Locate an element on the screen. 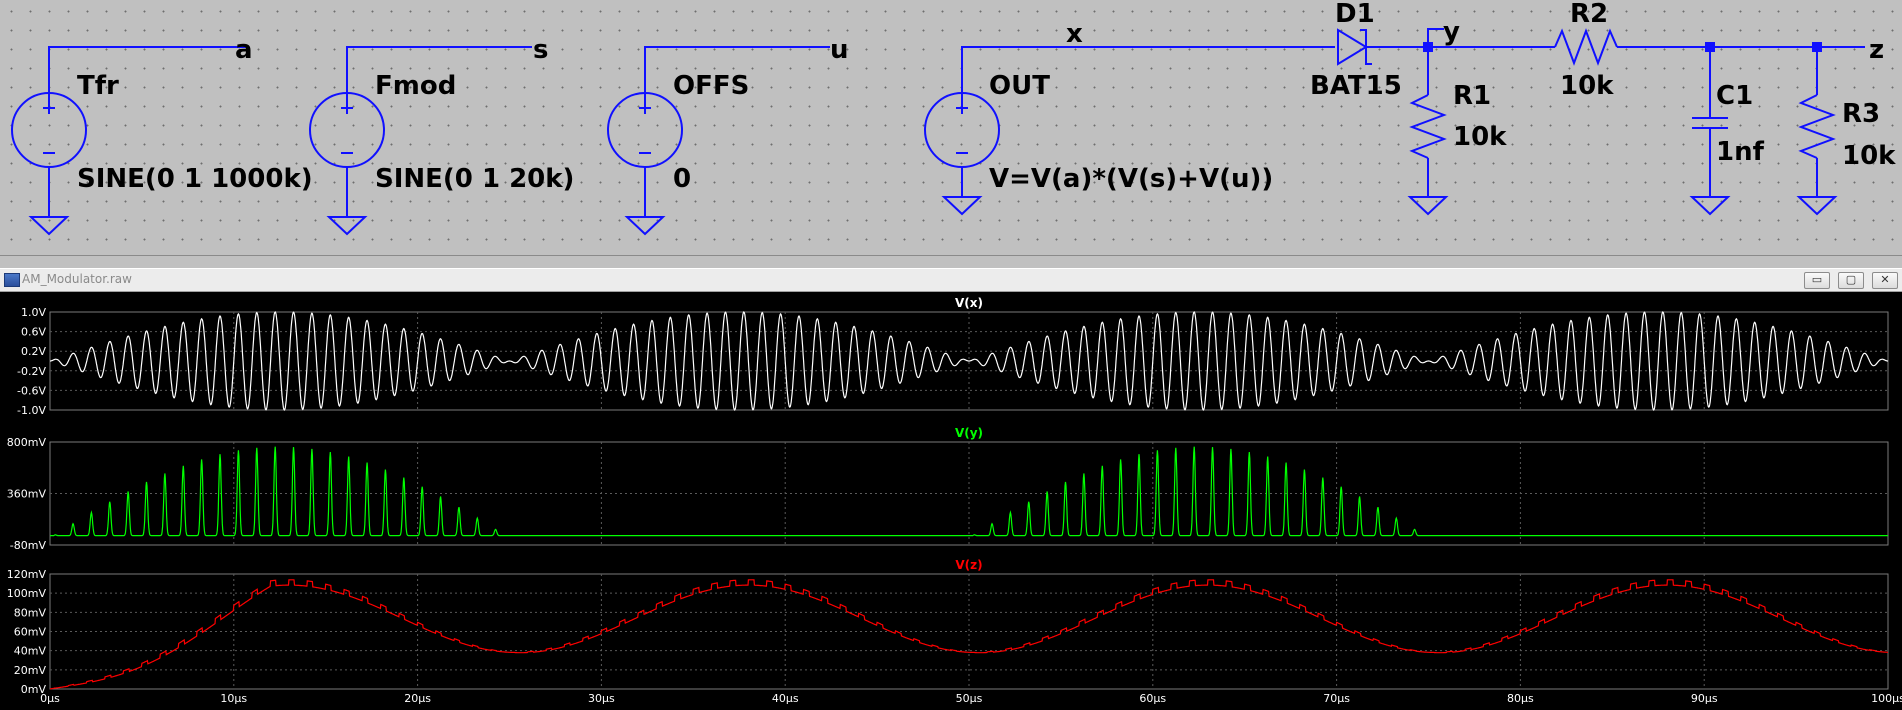 This screenshot has width=1902, height=710. x-tick-label: 100µs is located at coordinates (1886, 698).